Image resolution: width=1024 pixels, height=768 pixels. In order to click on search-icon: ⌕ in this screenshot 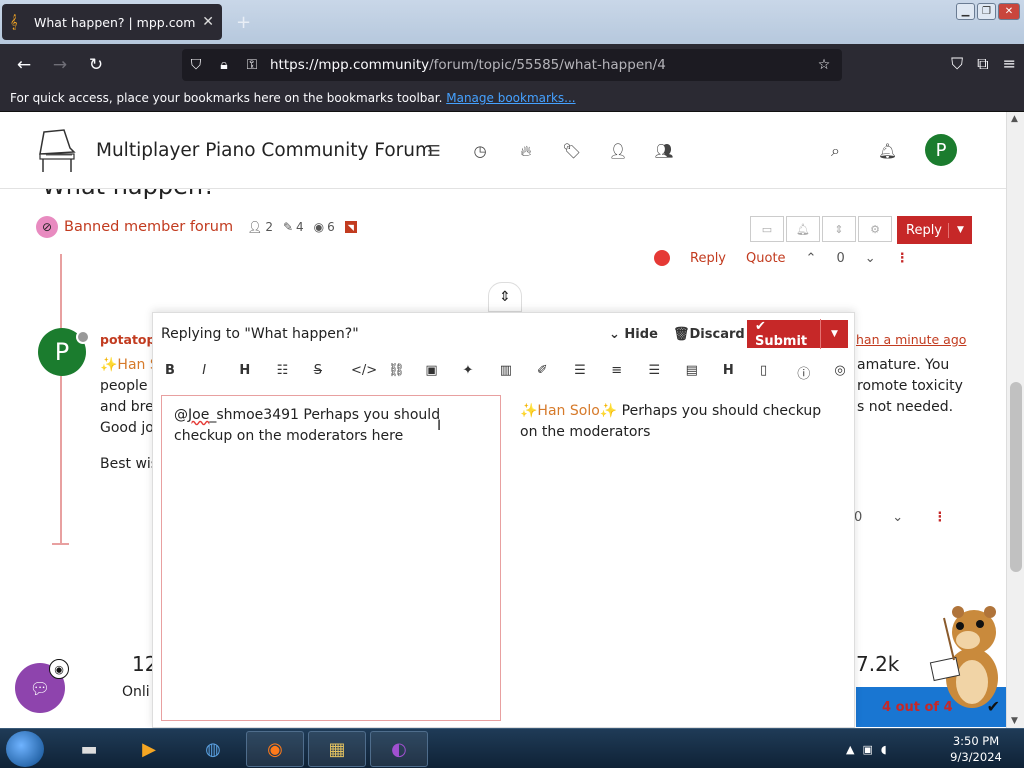, I will do `click(835, 151)`.